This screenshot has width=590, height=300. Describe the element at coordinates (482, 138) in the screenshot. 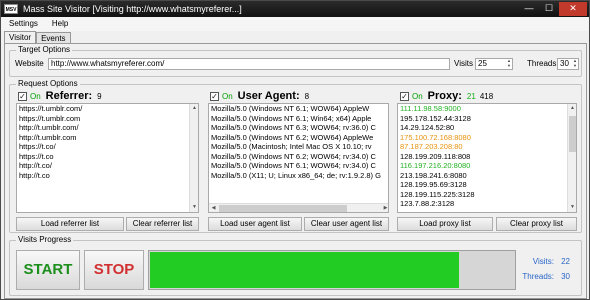

I see `proxy-item: 175.100.72.168:8080` at that location.